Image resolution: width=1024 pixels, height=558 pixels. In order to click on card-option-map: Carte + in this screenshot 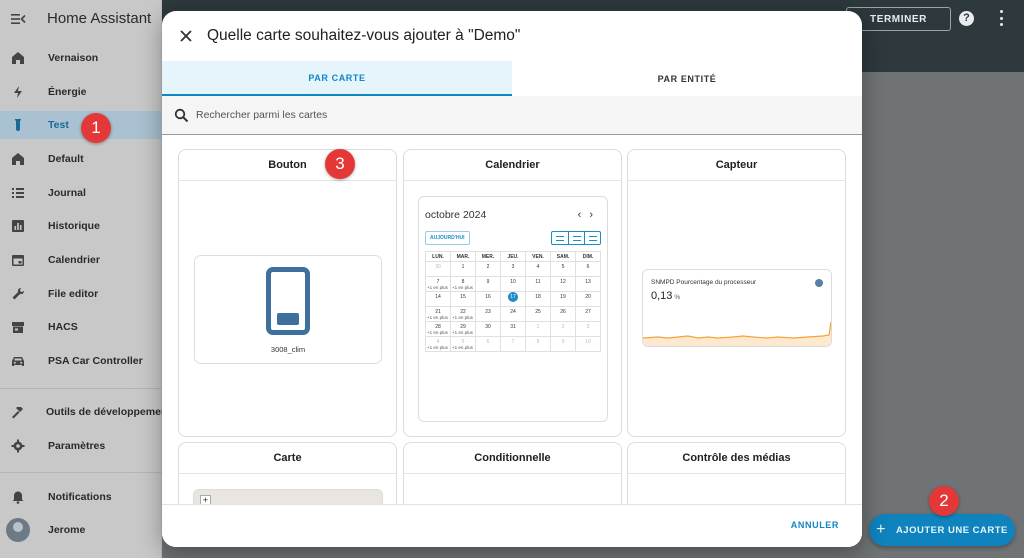, I will do `click(287, 473)`.